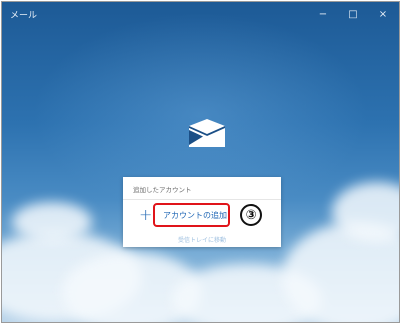 The height and width of the screenshot is (324, 401). I want to click on minimize-button: −, so click(323, 14).